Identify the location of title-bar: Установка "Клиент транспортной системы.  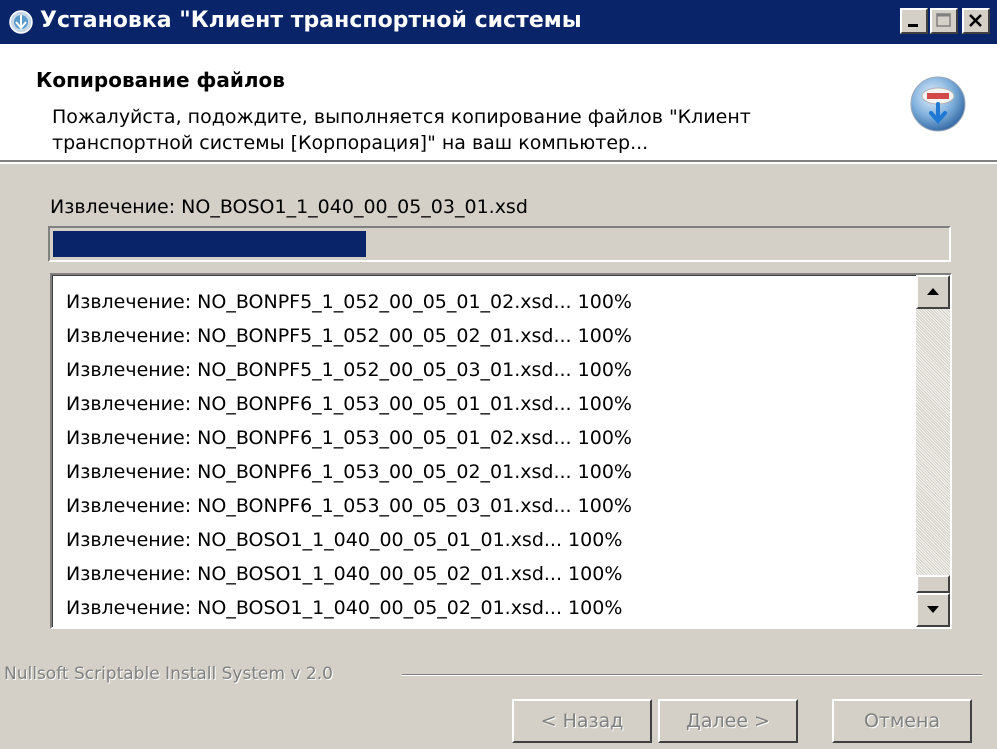
(498, 22).